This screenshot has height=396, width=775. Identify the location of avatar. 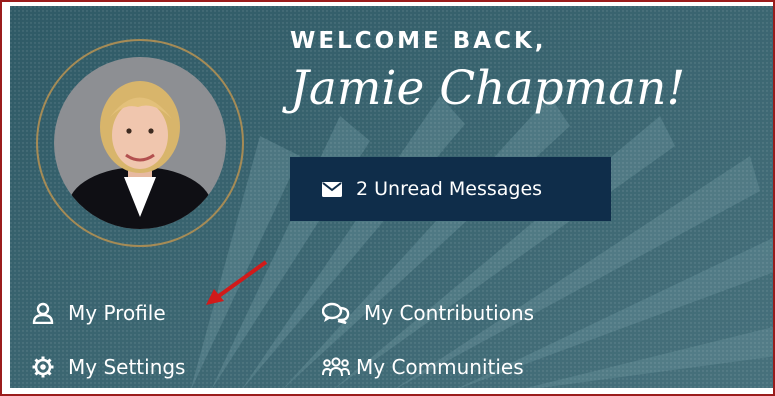
(140, 143).